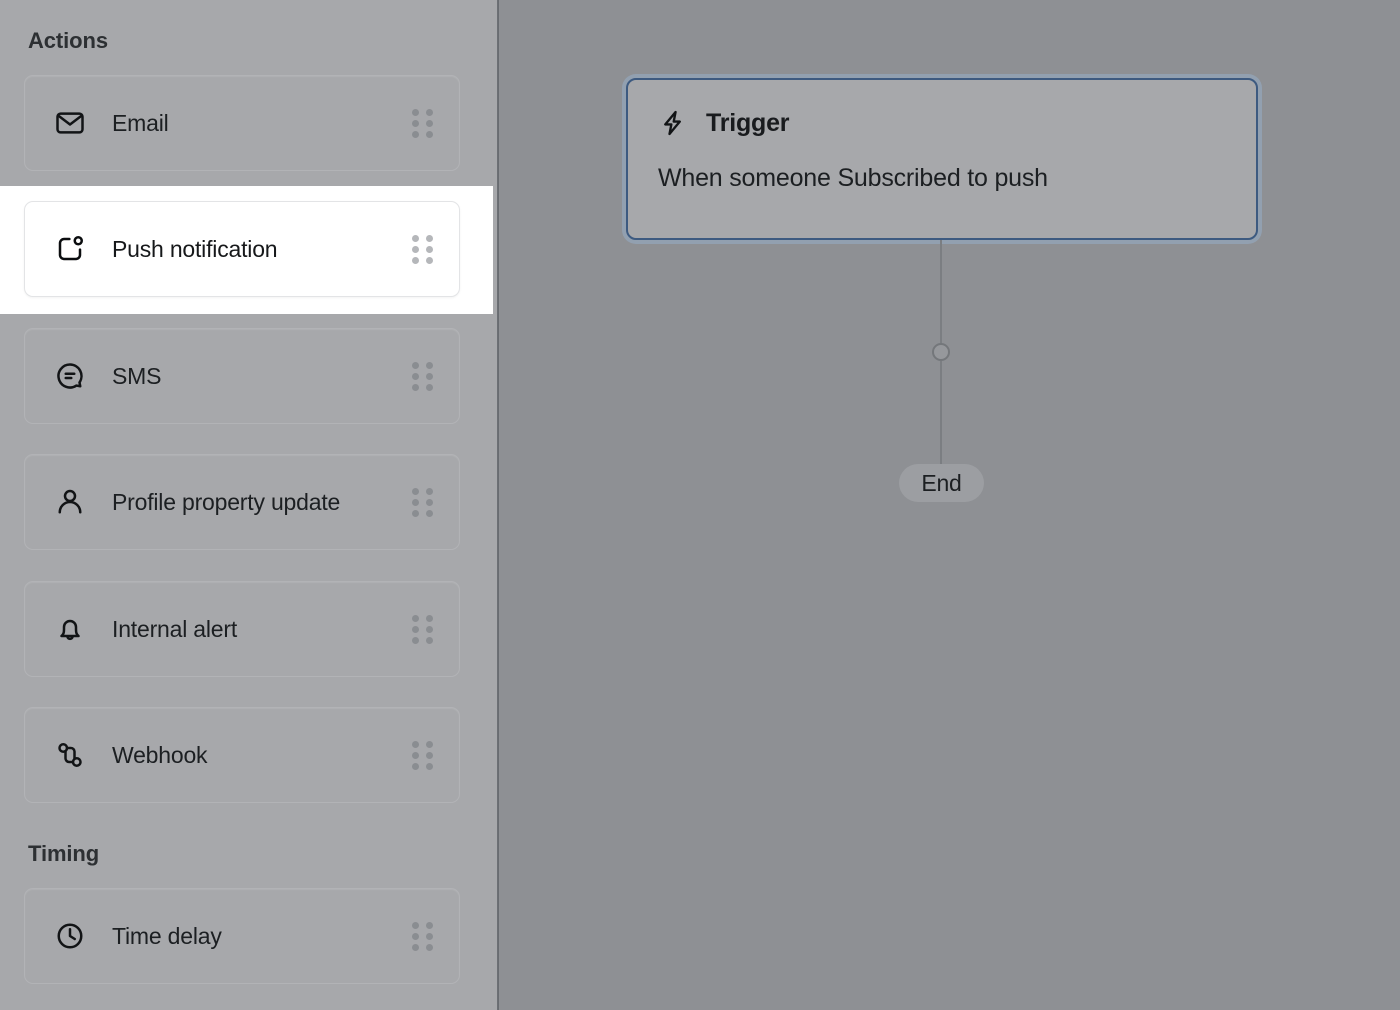 This screenshot has height=1010, width=1400. Describe the element at coordinates (941, 352) in the screenshot. I see `add-step-node-icon` at that location.